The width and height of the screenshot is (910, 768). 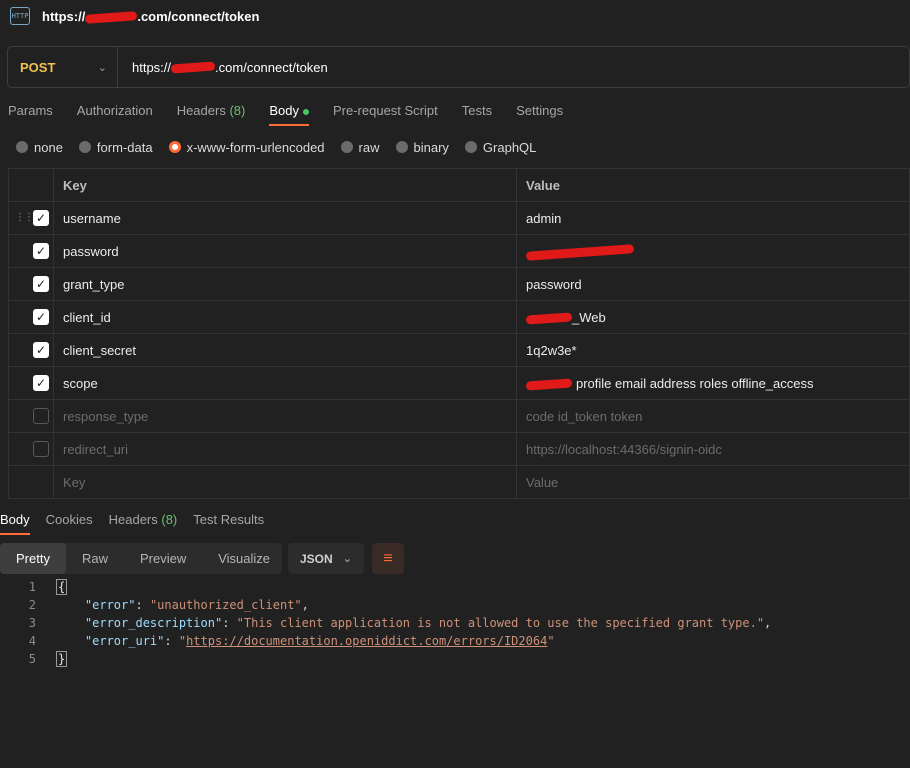 I want to click on line-number: 5, so click(x=32, y=659).